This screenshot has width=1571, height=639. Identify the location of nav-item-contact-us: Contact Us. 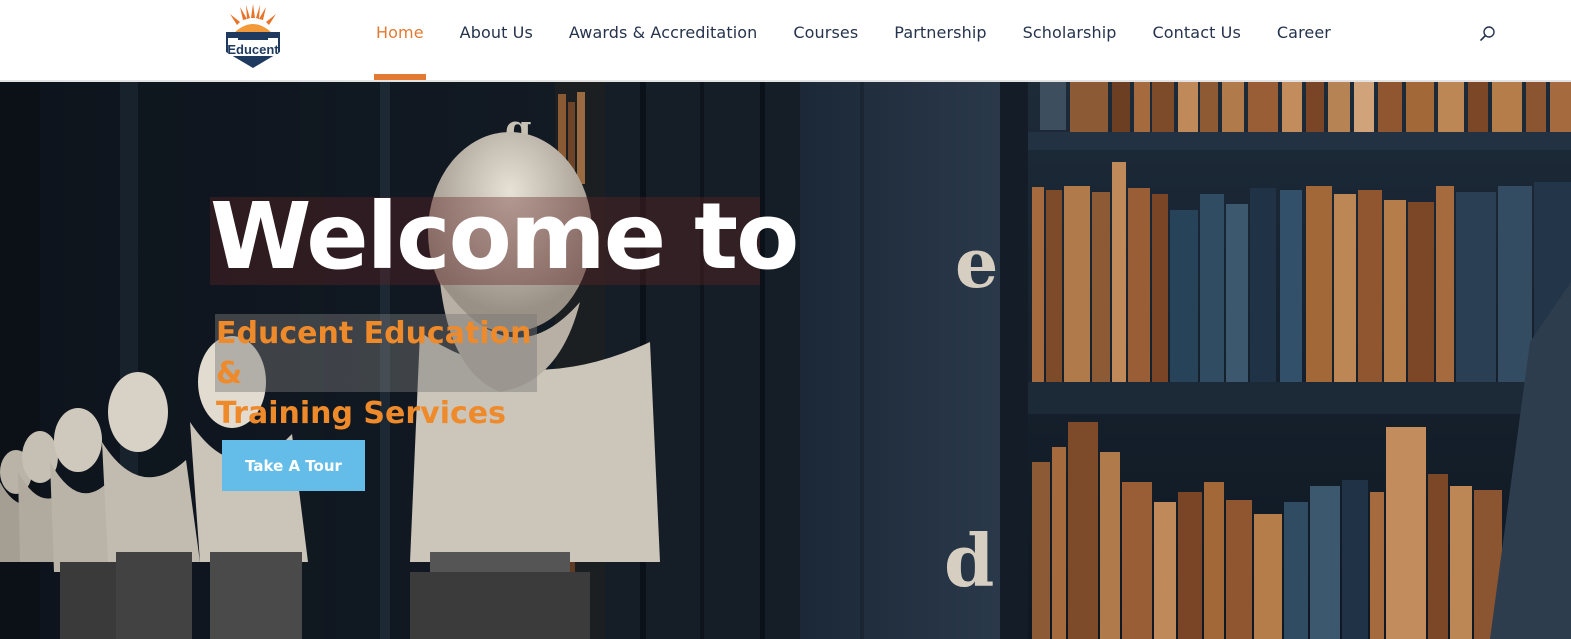
(1197, 40).